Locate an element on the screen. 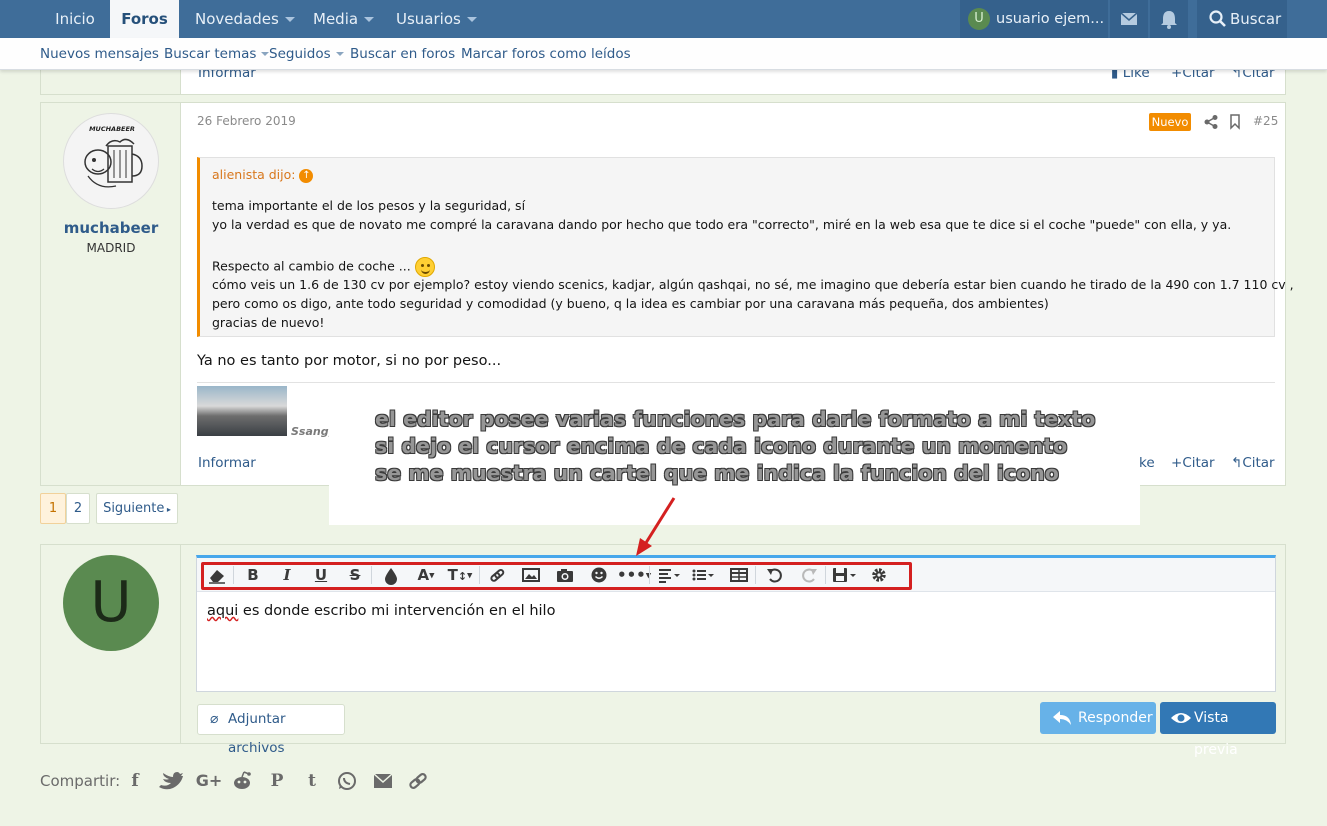  reply-user-sidebar: U is located at coordinates (111, 644).